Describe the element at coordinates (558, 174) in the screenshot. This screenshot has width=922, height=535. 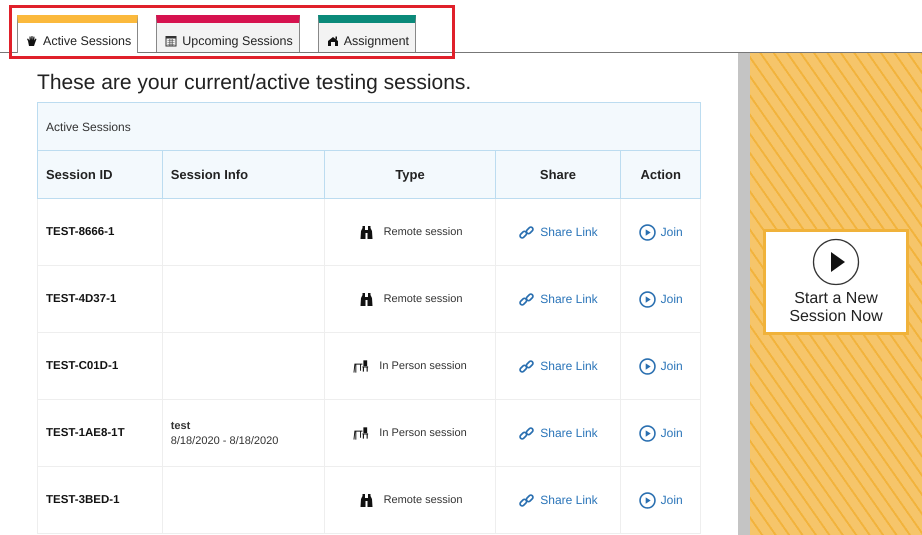
I see `column-header: Share` at that location.